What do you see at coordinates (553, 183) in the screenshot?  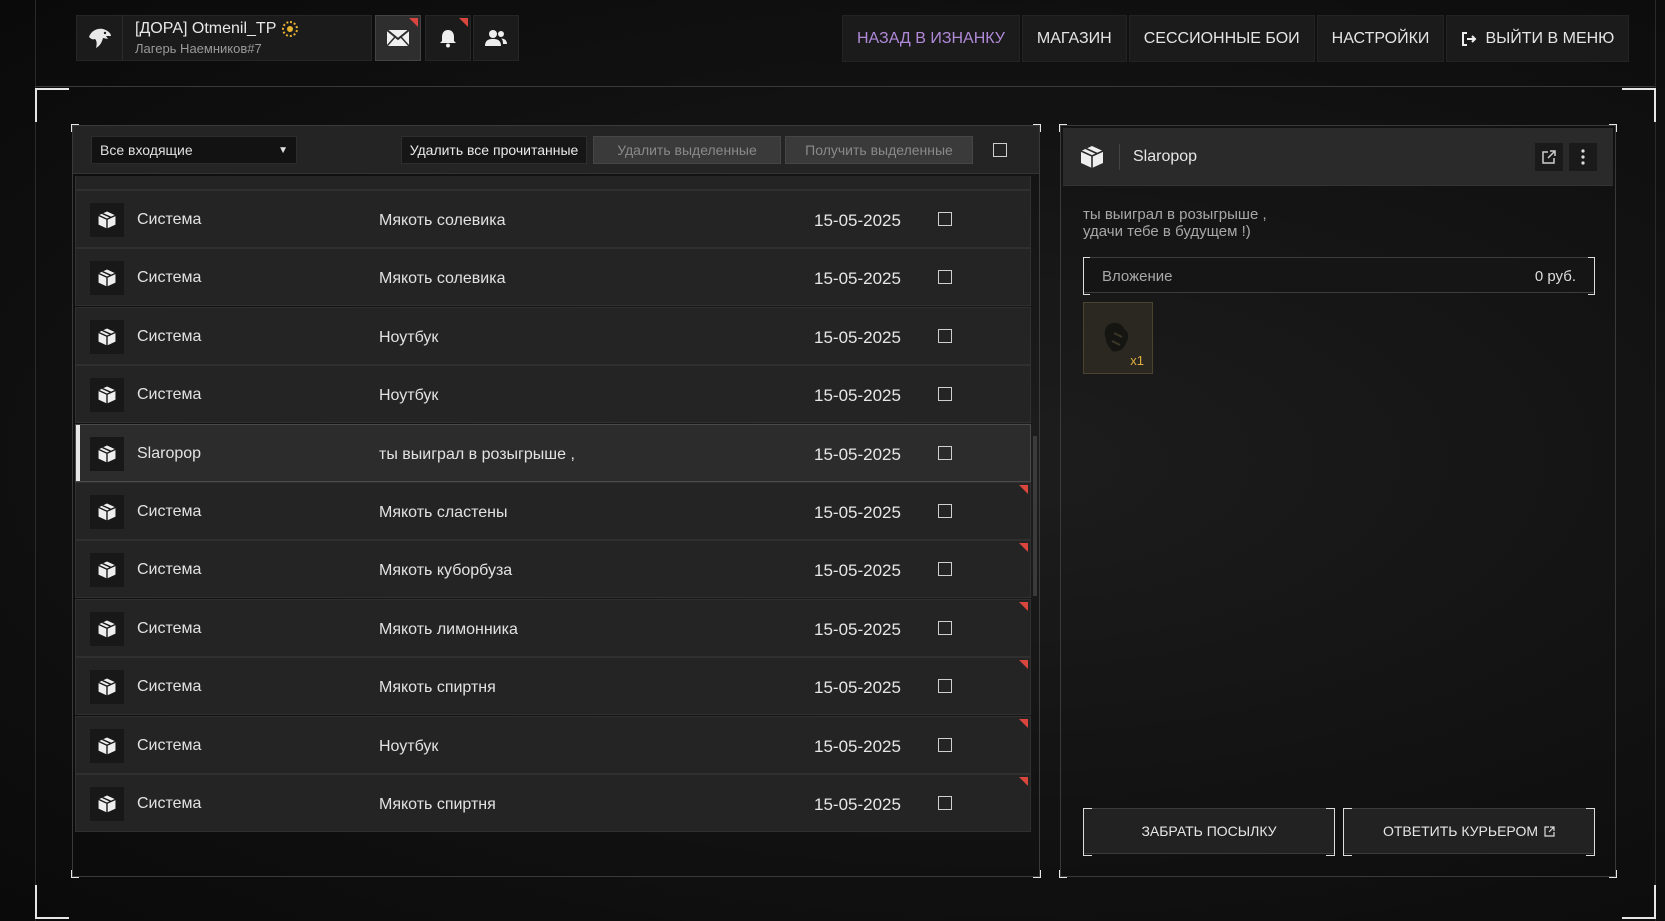 I see `mail-row` at bounding box center [553, 183].